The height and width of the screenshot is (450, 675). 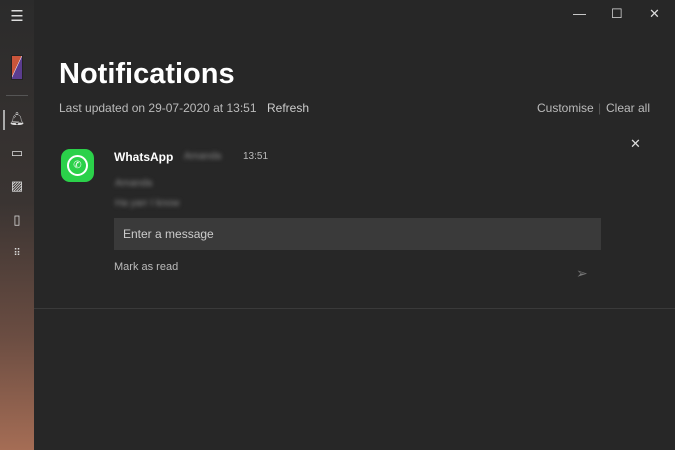 What do you see at coordinates (146, 267) in the screenshot?
I see `mark-as-read-button: Mark as read` at bounding box center [146, 267].